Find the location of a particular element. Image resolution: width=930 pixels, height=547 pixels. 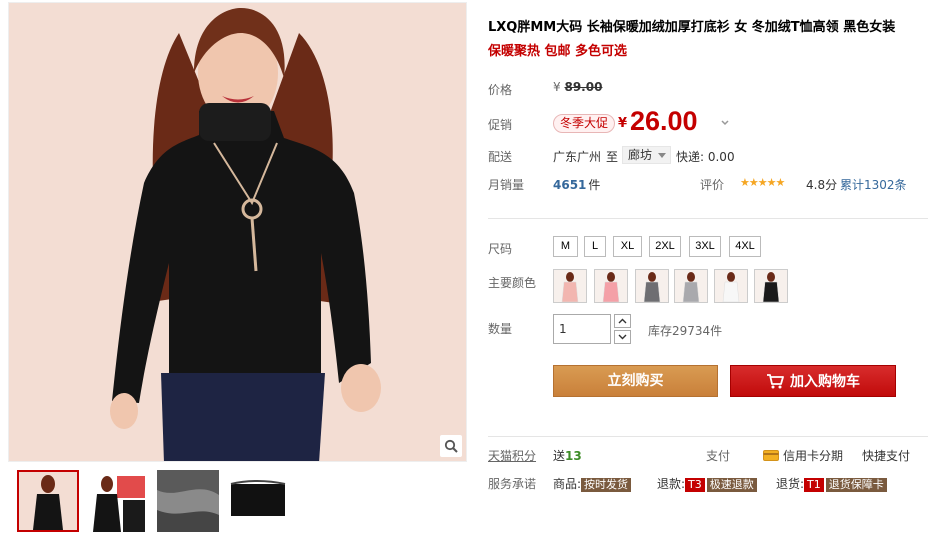

promo-price: 26.00 is located at coordinates (664, 121).